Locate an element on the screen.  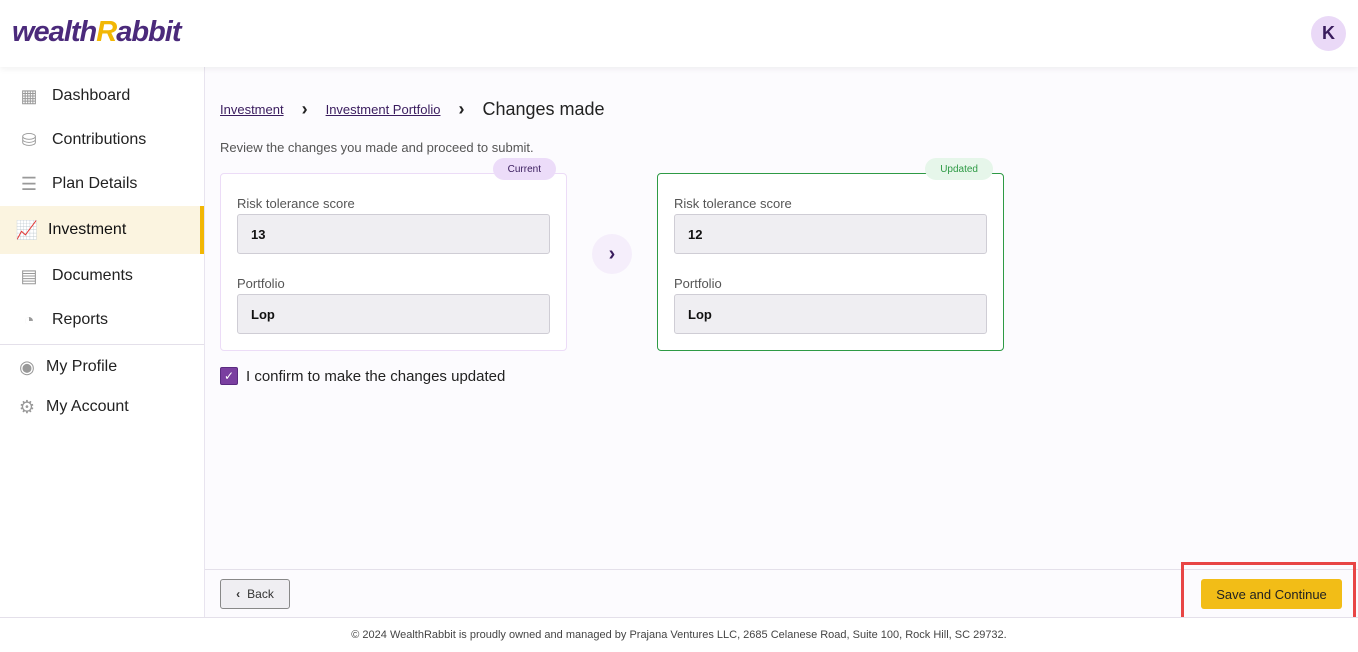
sidebar-item-label: Documents is located at coordinates (92, 275).